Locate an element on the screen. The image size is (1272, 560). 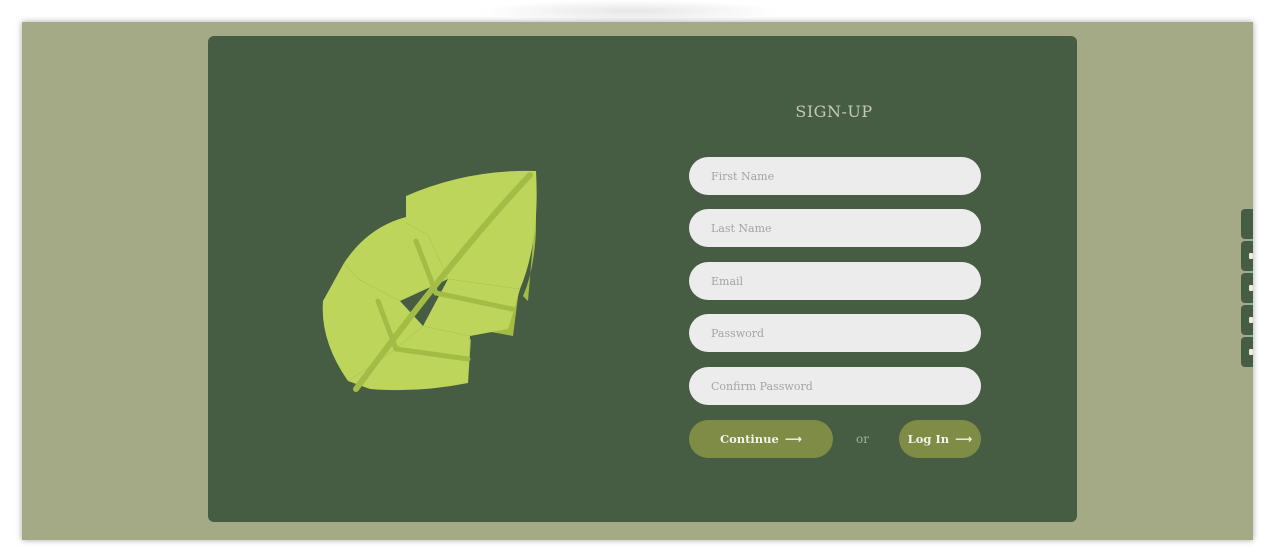
continue-button: Continue ⟶ is located at coordinates (761, 439).